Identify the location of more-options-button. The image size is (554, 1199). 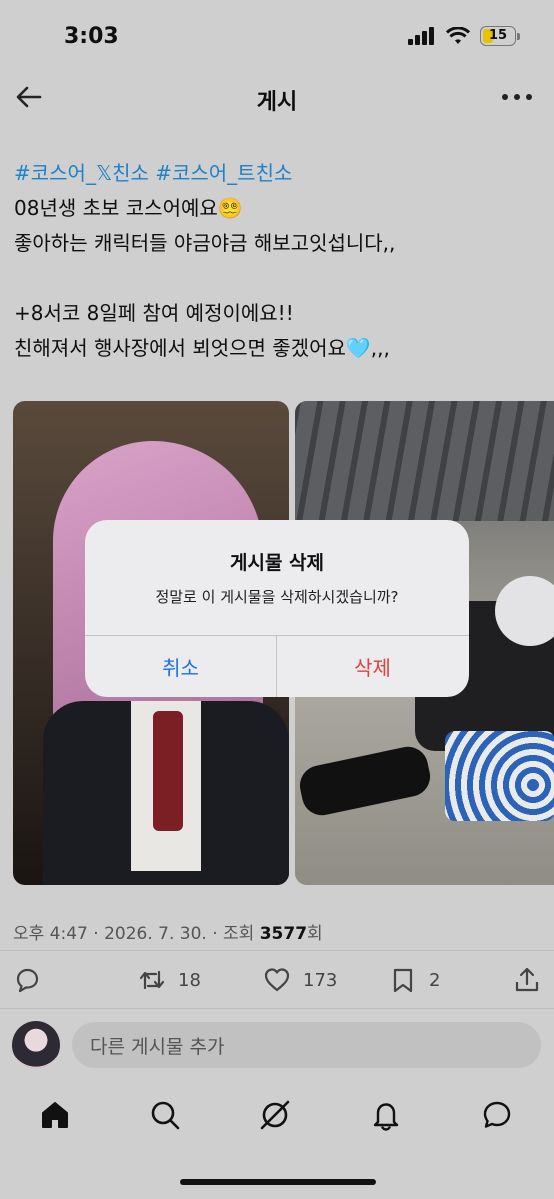
(517, 97).